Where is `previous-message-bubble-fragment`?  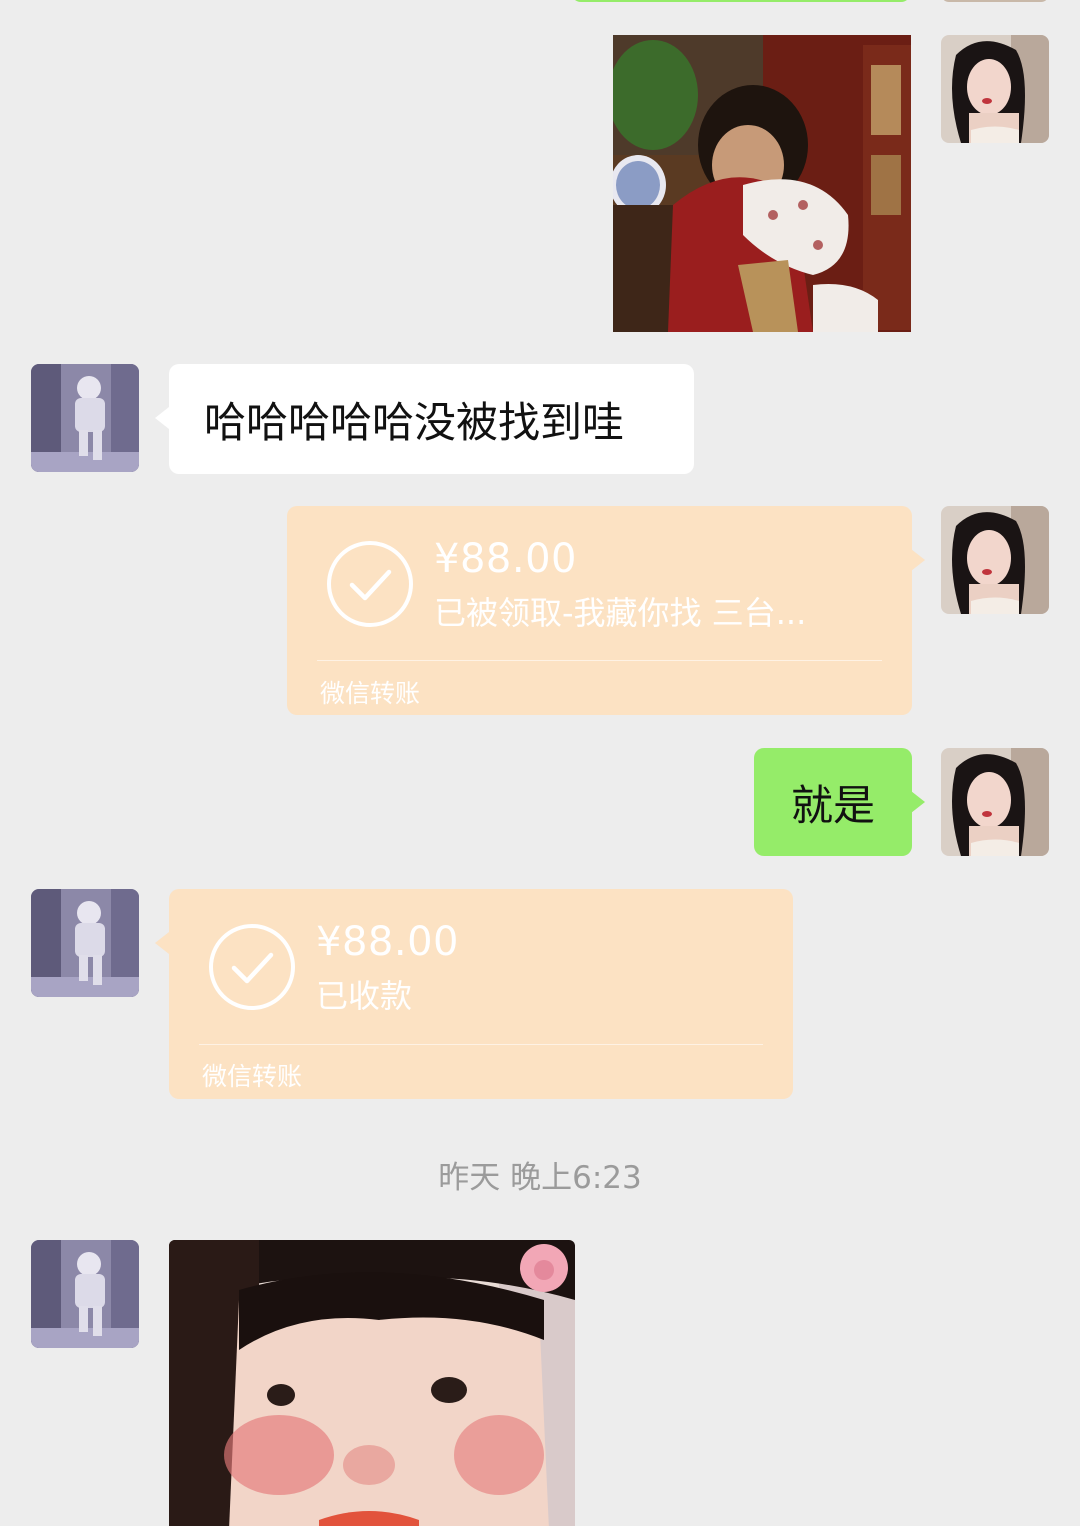
previous-message-bubble-fragment is located at coordinates (741, 1).